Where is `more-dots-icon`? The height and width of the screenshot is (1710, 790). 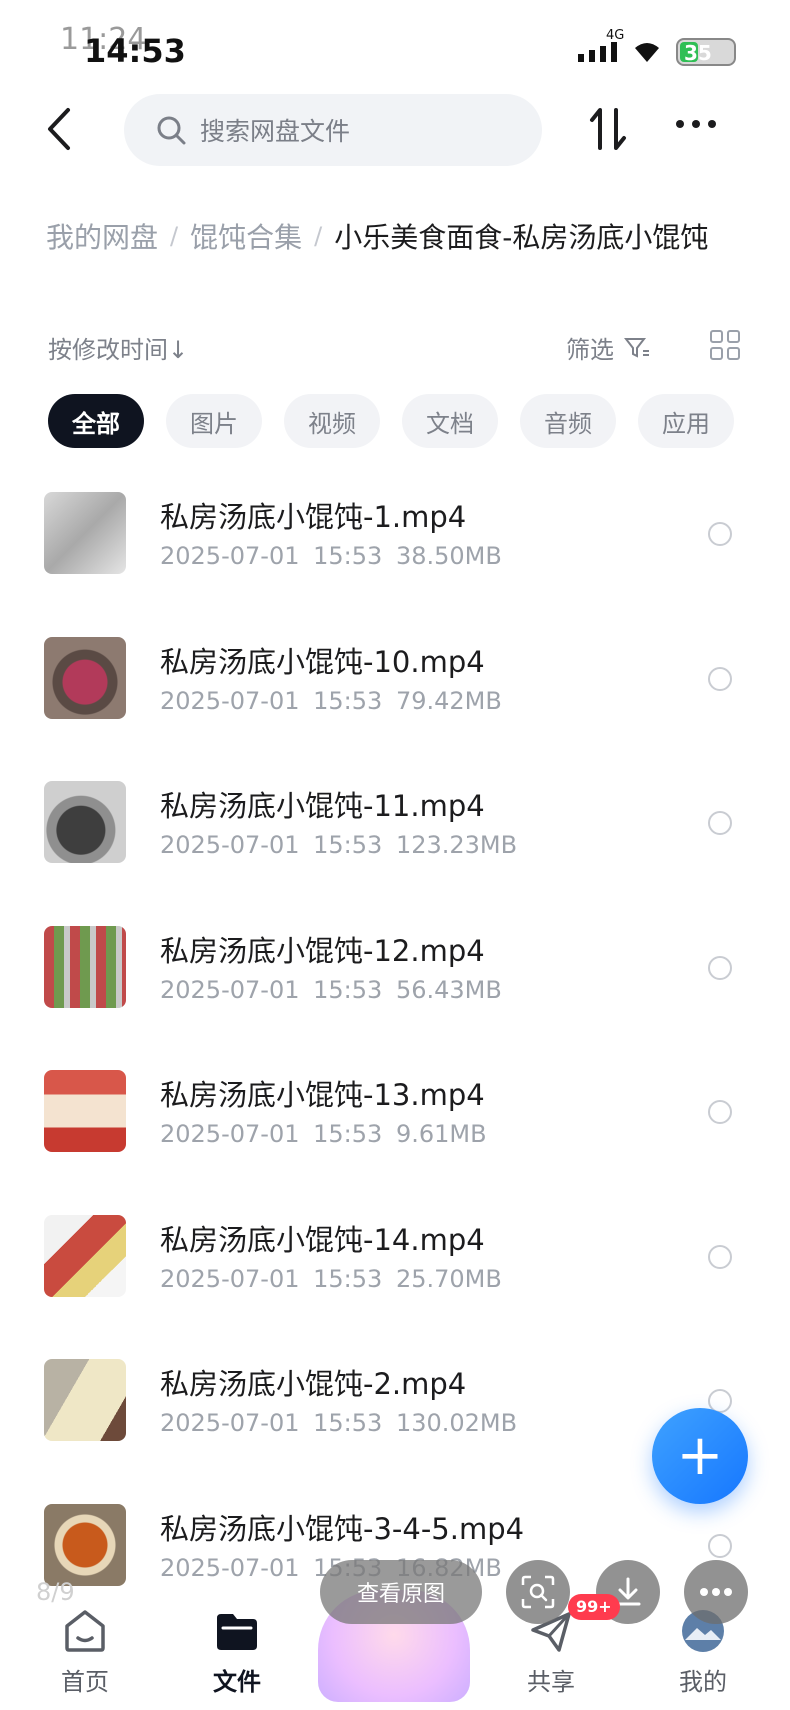 more-dots-icon is located at coordinates (716, 1592).